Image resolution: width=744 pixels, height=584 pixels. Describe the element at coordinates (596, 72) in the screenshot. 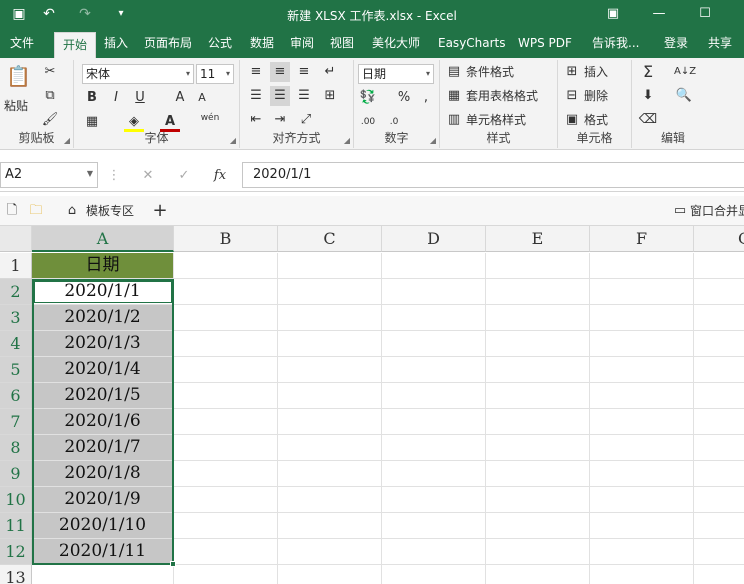

I see `insert-cells-button: 插入` at that location.